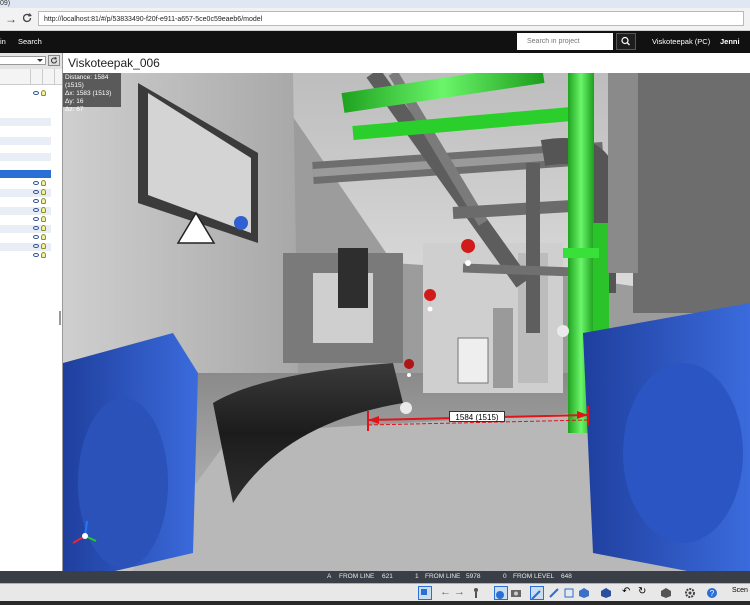 The width and height of the screenshot is (750, 605). I want to click on viewer-header: Viskoteepak_006, so click(406, 63).